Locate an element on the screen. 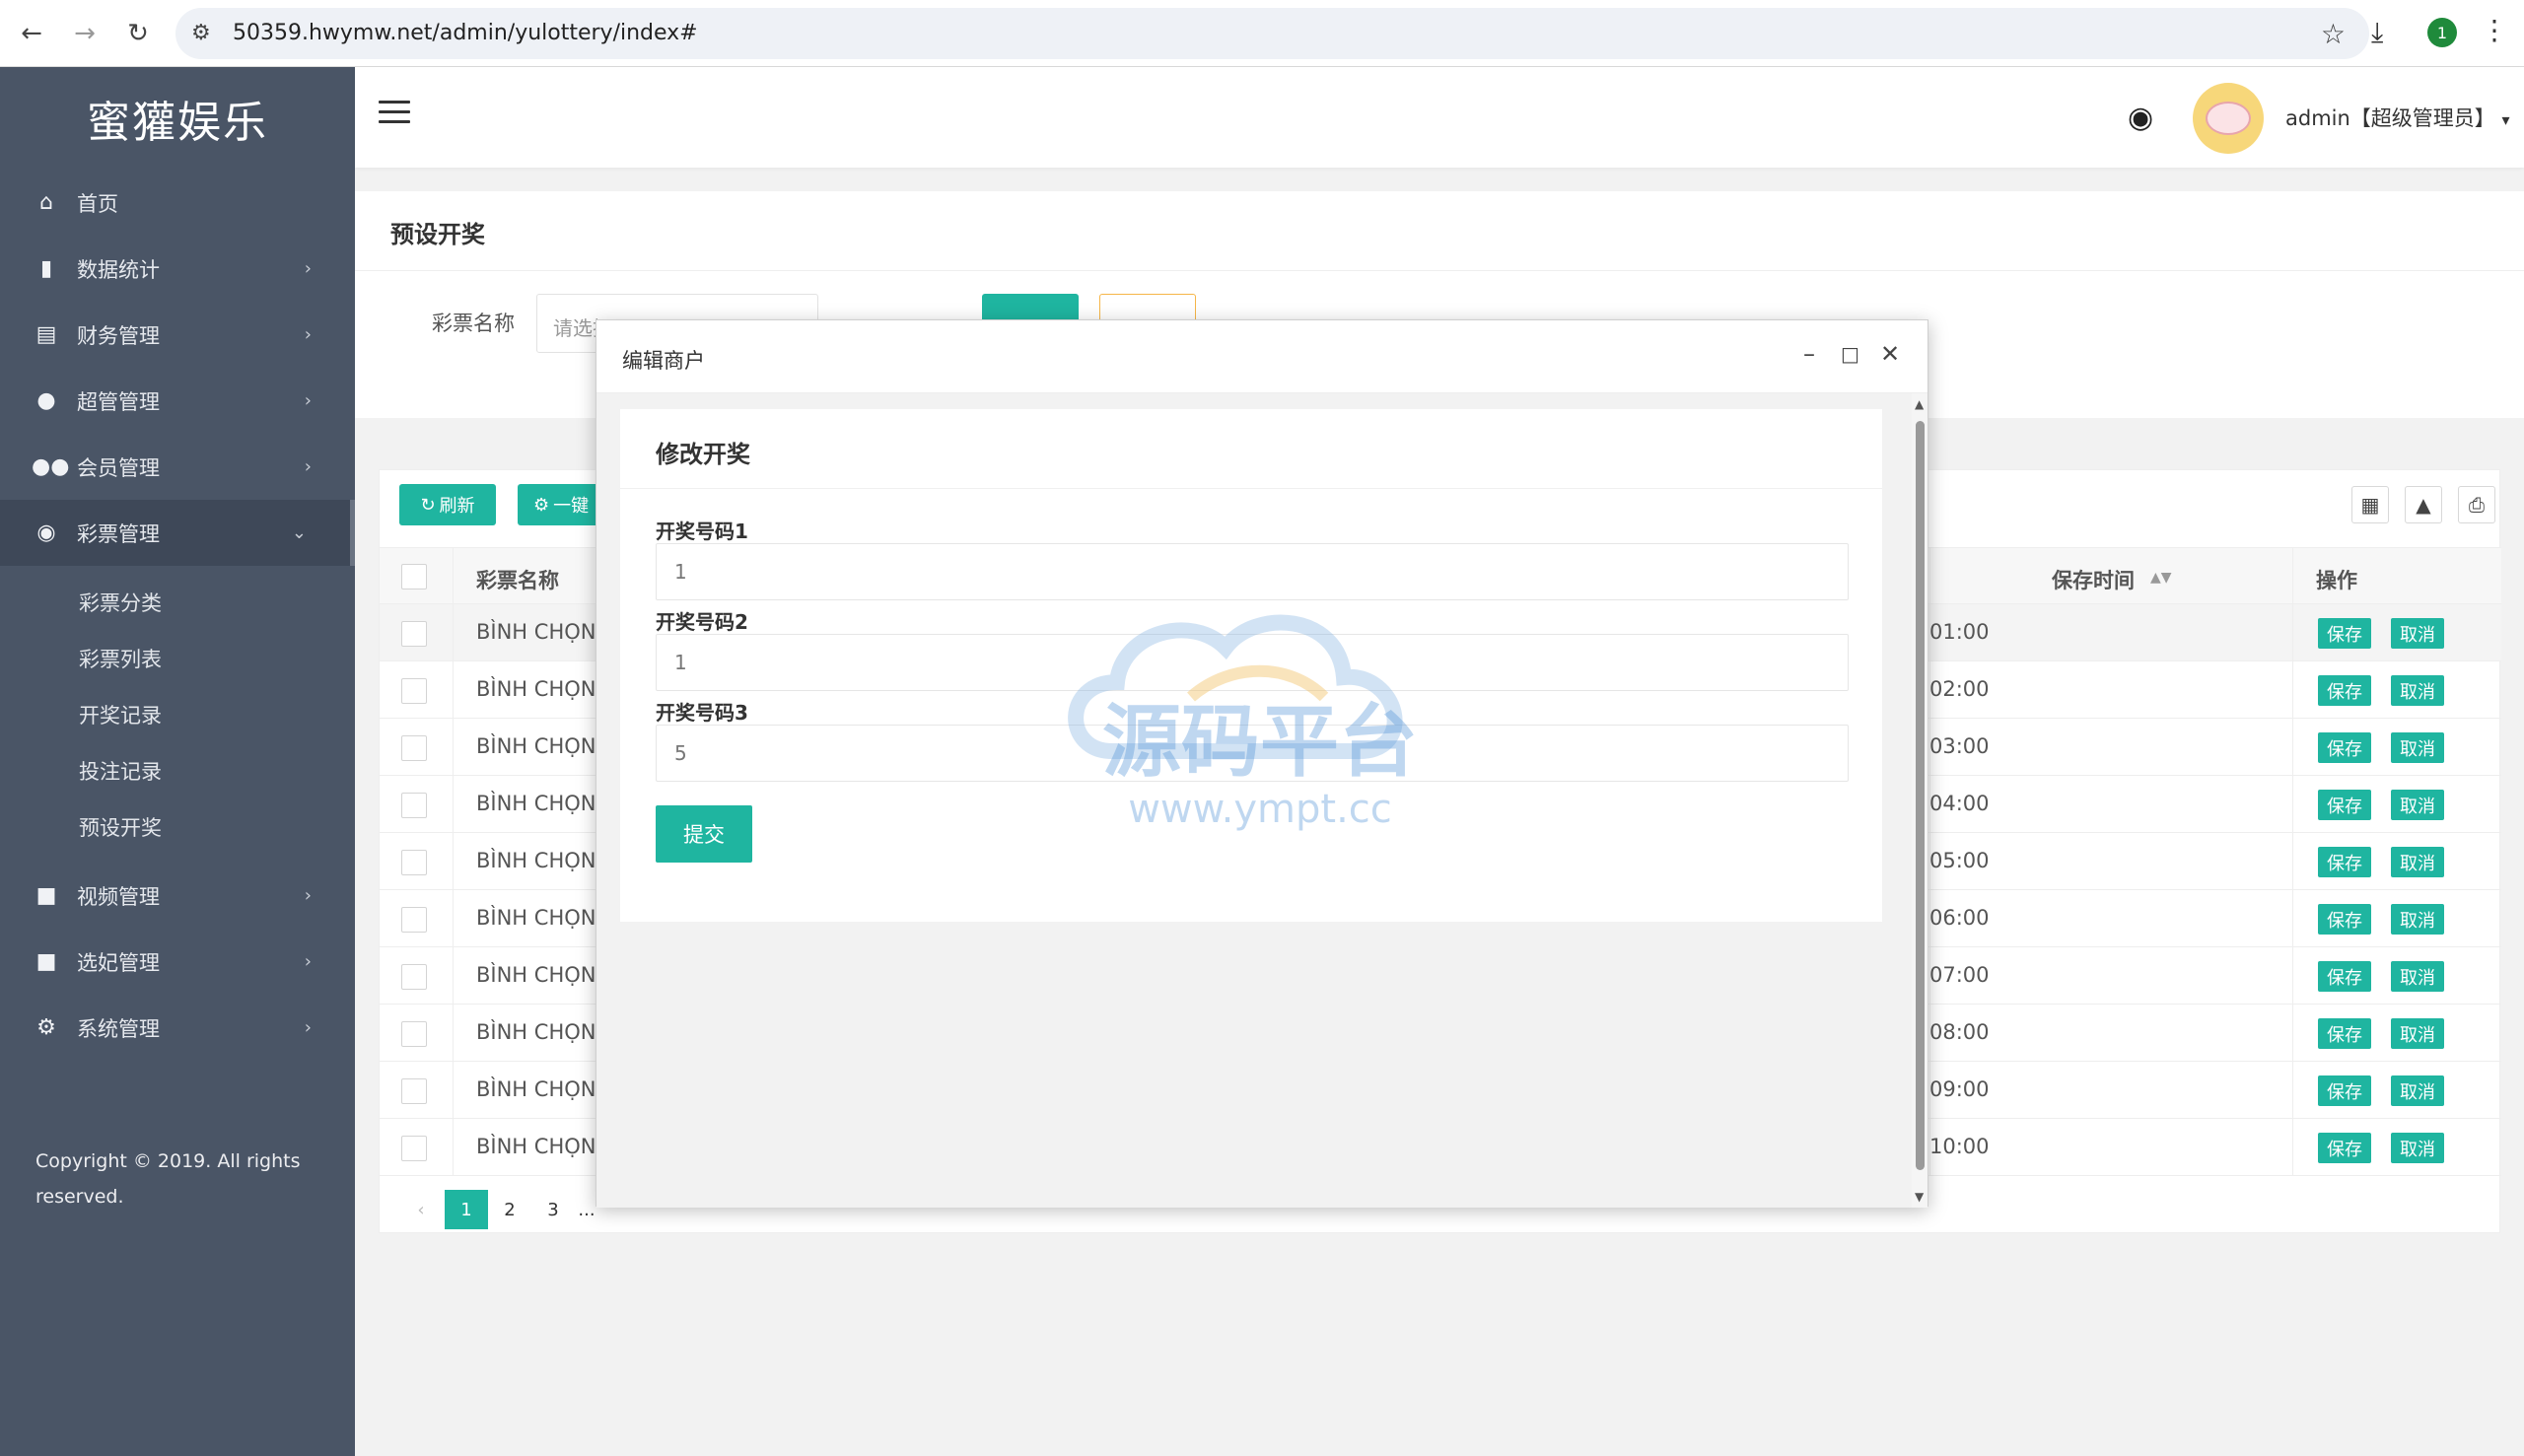  sidebar-sub-bet-records: 投注记录 is located at coordinates (177, 770).